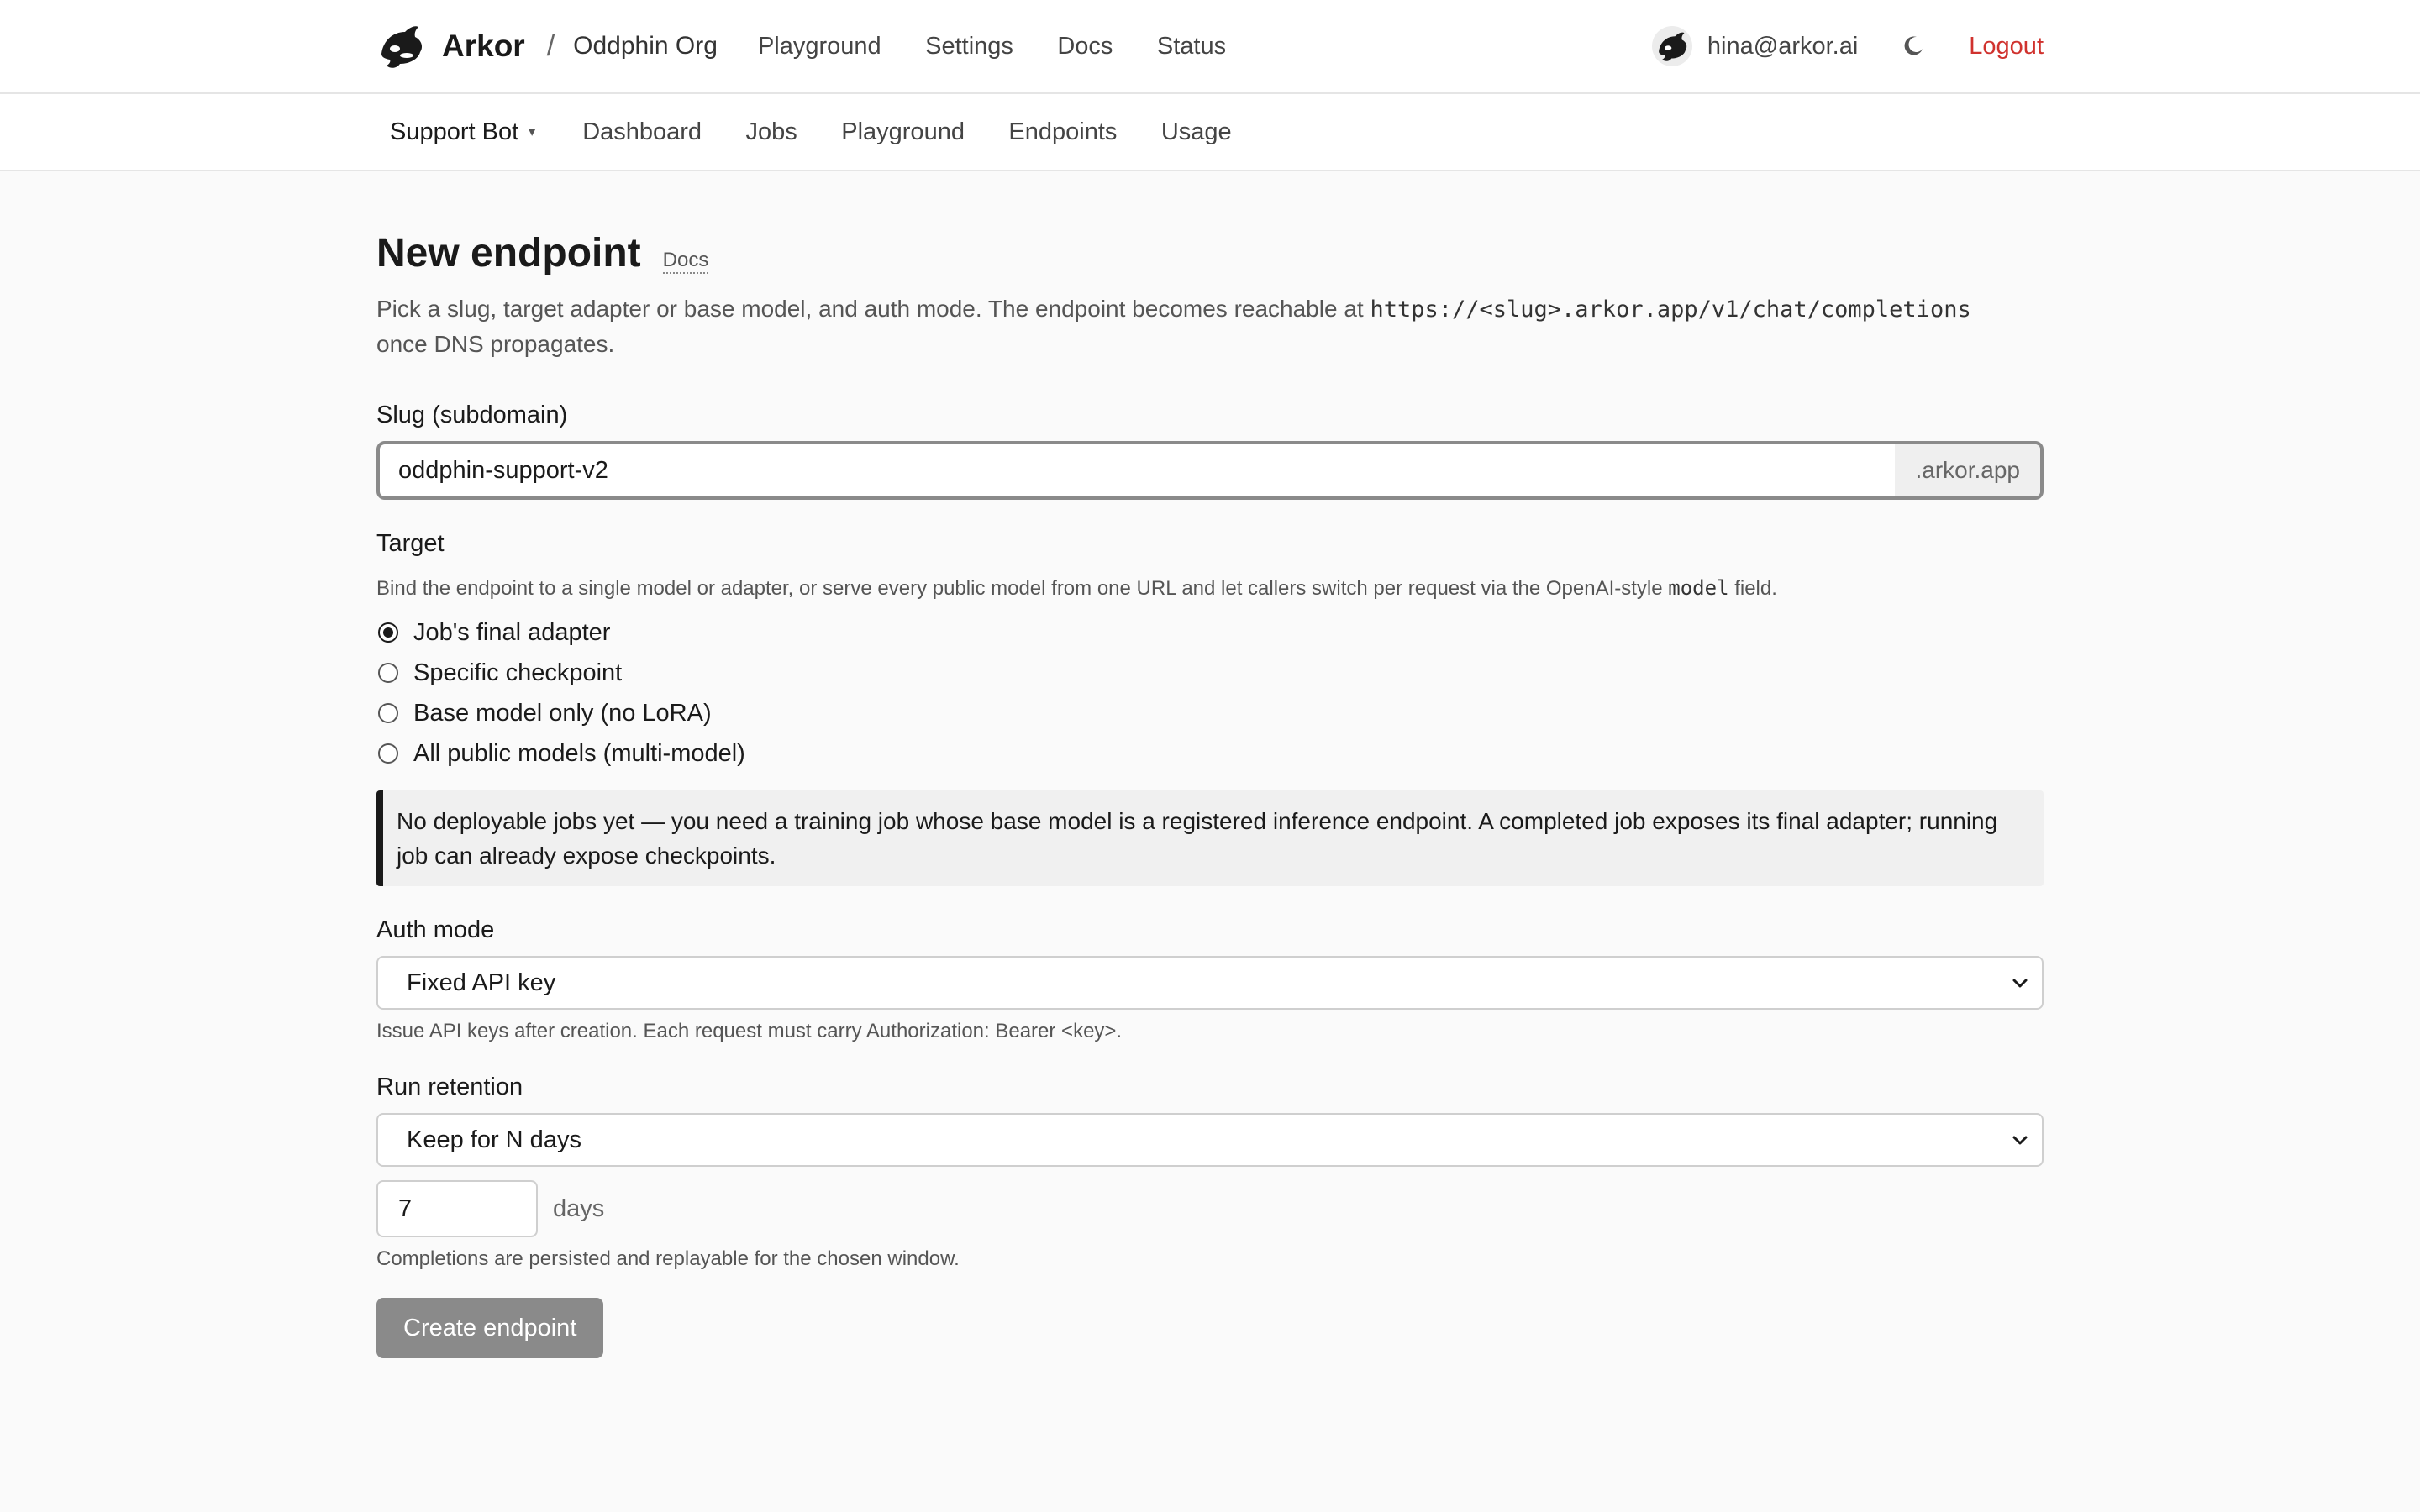 This screenshot has width=2420, height=1512. Describe the element at coordinates (562, 713) in the screenshot. I see `radio-label: Base model only (no LoRA)` at that location.